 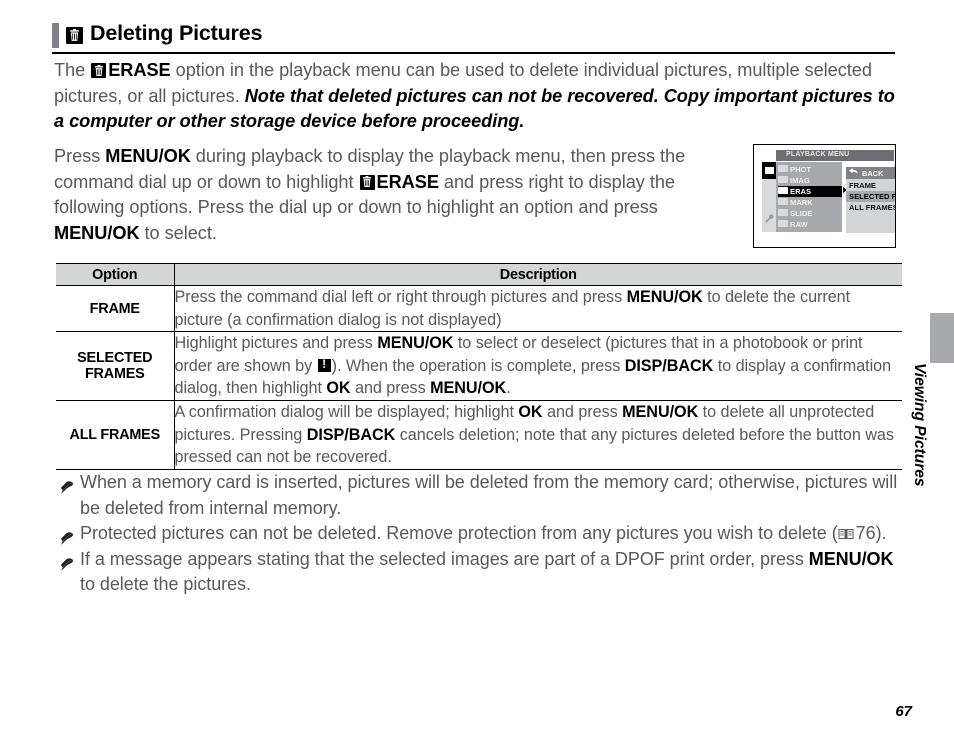 I want to click on erase-label: ERASE, so click(x=139, y=70).